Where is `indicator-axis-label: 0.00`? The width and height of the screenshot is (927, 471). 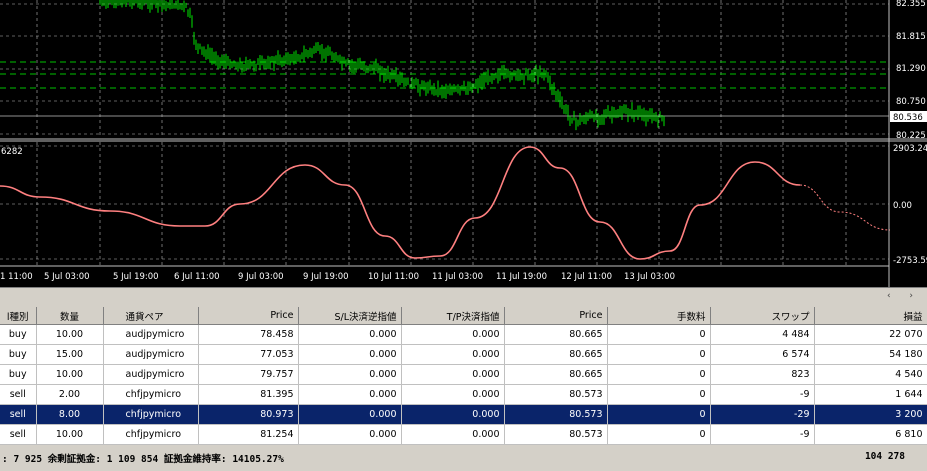
indicator-axis-label: 0.00 is located at coordinates (902, 206).